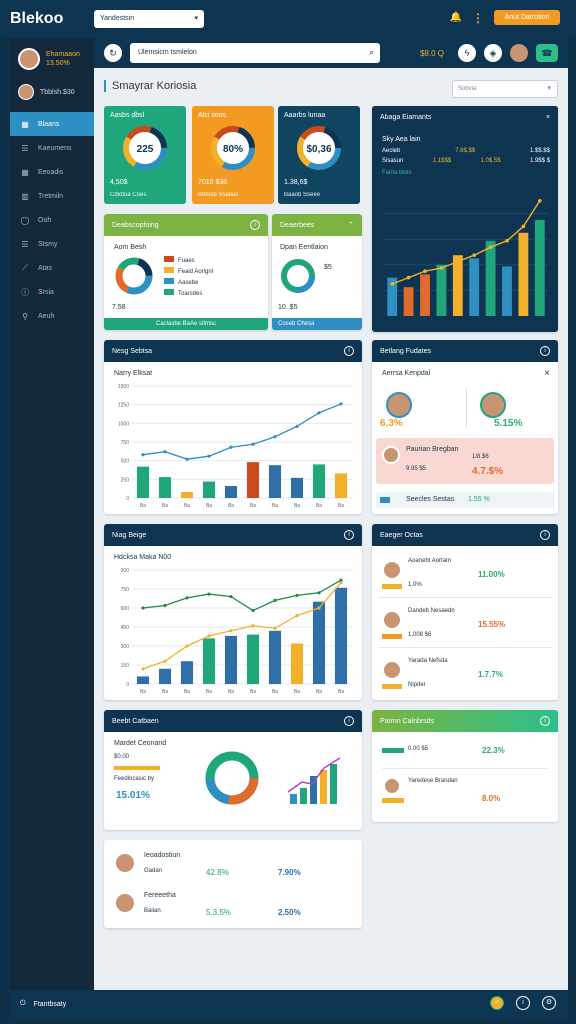  Describe the element at coordinates (119, 182) in the screenshot. I see `kpi-value: 4,50$` at that location.